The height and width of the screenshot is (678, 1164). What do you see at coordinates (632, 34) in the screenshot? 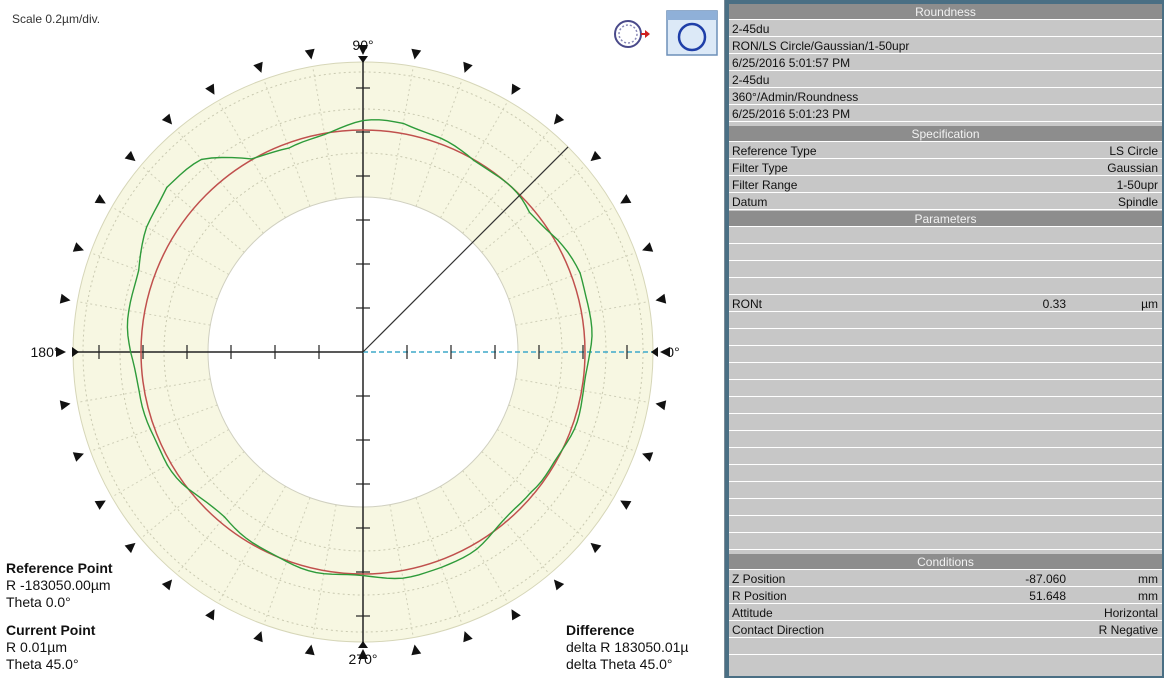
I see `profile-direction-icon` at bounding box center [632, 34].